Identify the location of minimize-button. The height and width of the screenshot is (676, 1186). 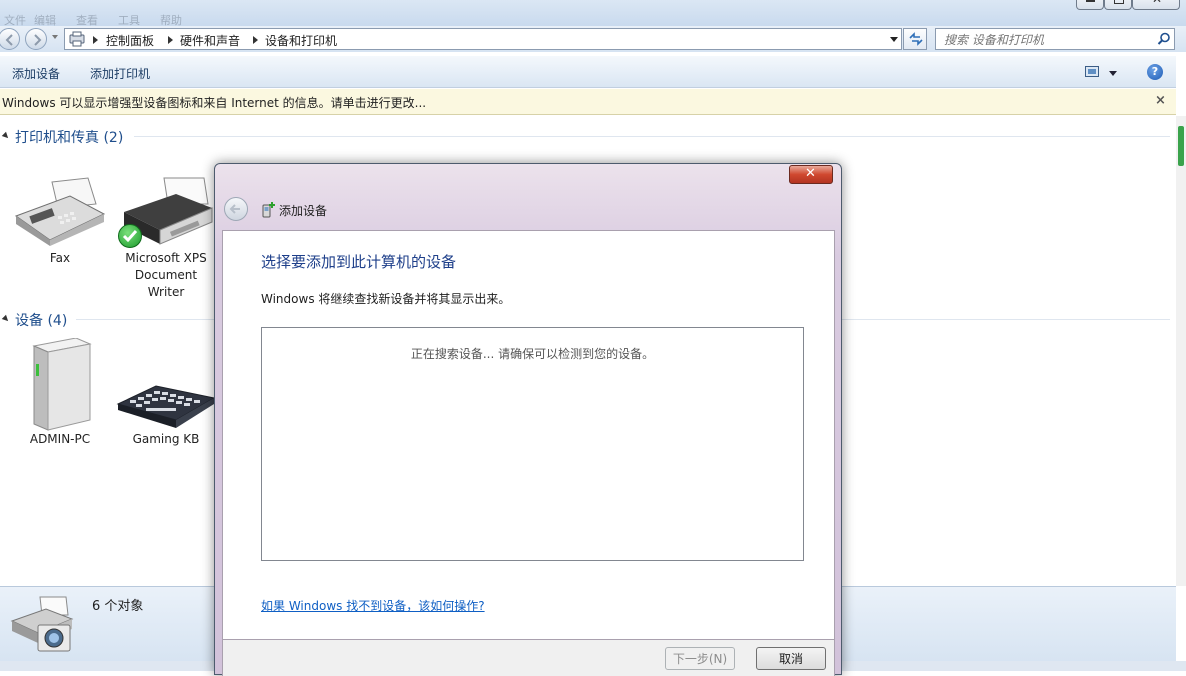
(1090, 5).